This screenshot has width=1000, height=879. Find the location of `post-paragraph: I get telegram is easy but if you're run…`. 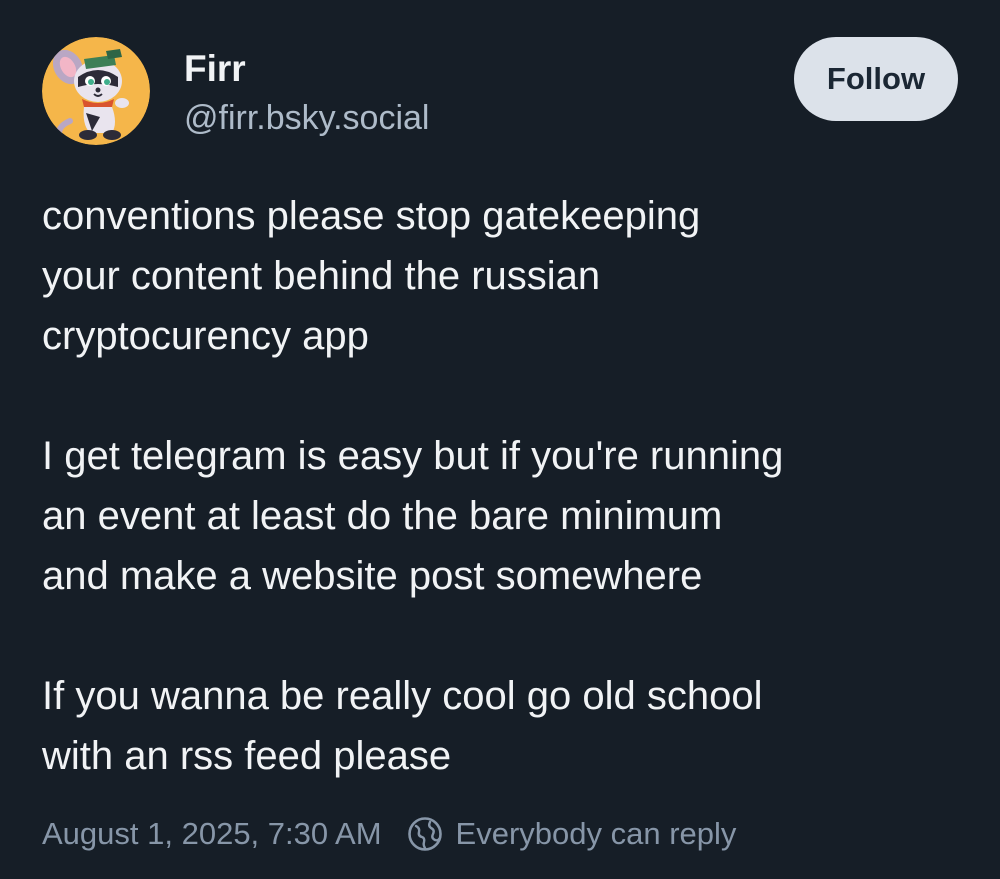

post-paragraph: I get telegram is easy but if you're run… is located at coordinates (413, 516).